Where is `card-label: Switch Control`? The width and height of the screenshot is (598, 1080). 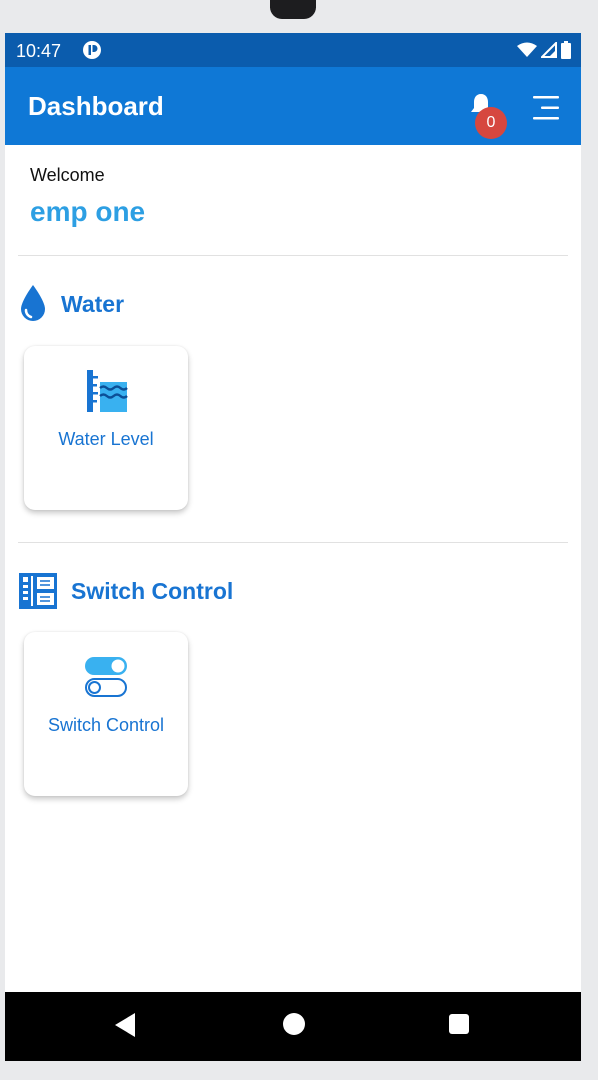
card-label: Switch Control is located at coordinates (106, 725).